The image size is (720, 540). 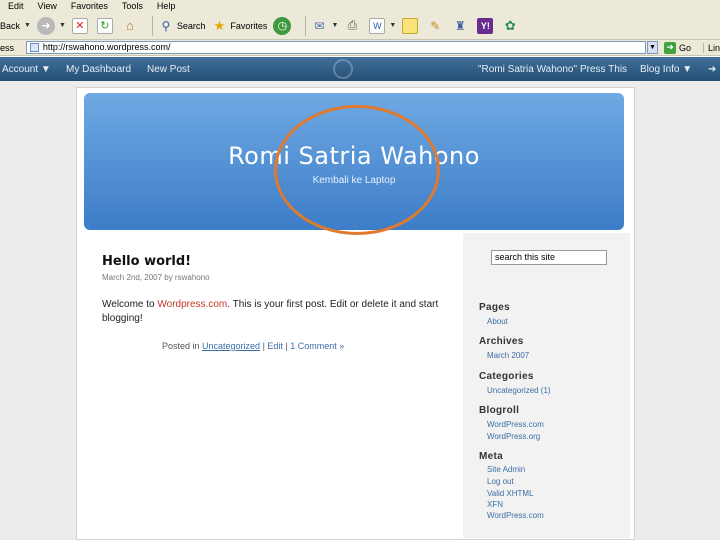 I want to click on edit-button: W ▼, so click(x=382, y=25).